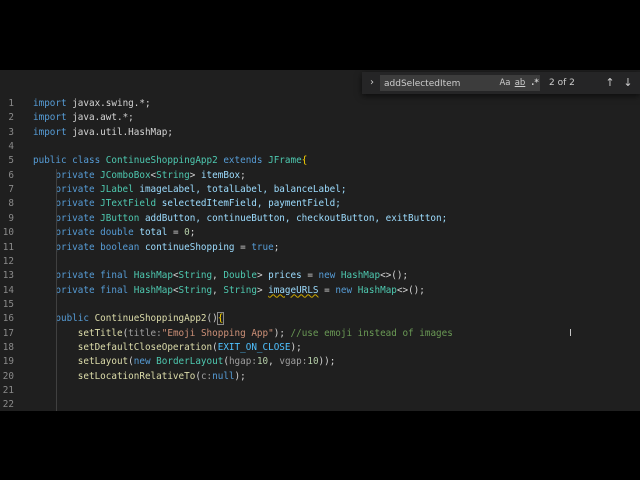 The width and height of the screenshot is (640, 480). Describe the element at coordinates (262, 362) in the screenshot. I see `code-token: 10` at that location.